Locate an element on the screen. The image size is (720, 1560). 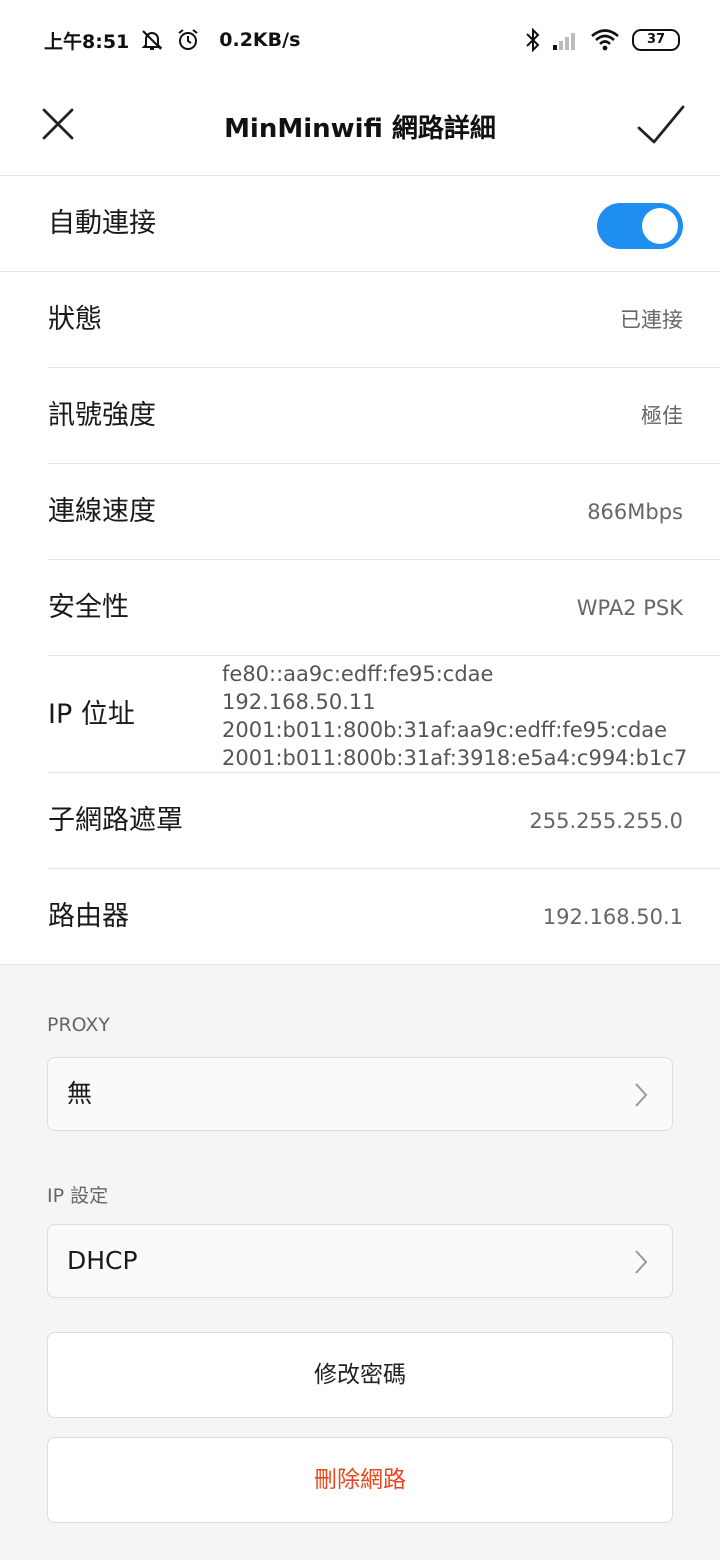
ip-address-value: 192.168.50.11 is located at coordinates (299, 702).